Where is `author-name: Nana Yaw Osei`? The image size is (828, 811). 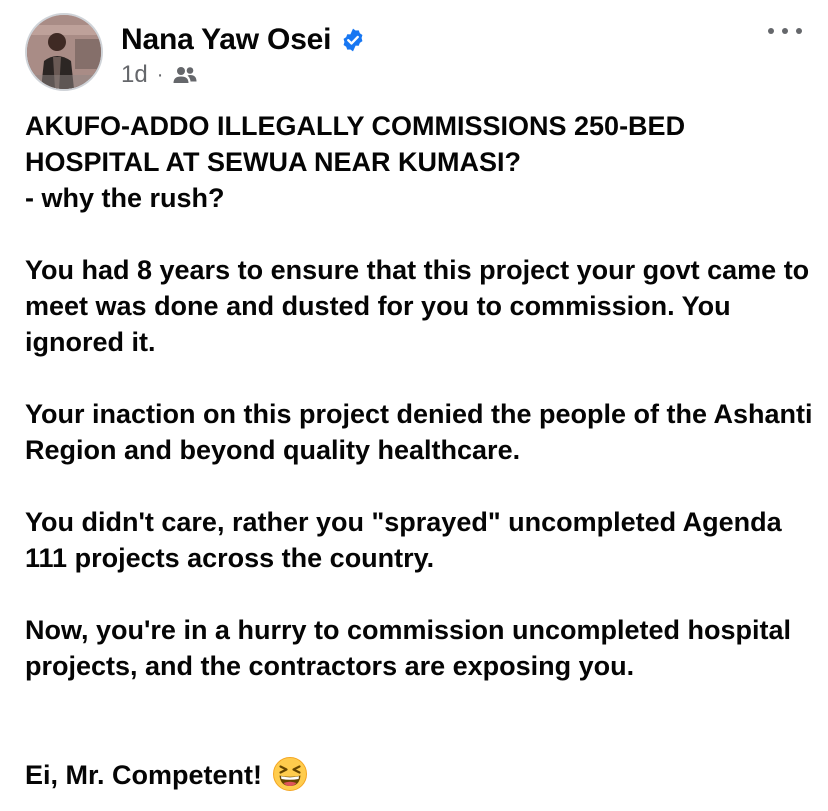
author-name: Nana Yaw Osei is located at coordinates (226, 40).